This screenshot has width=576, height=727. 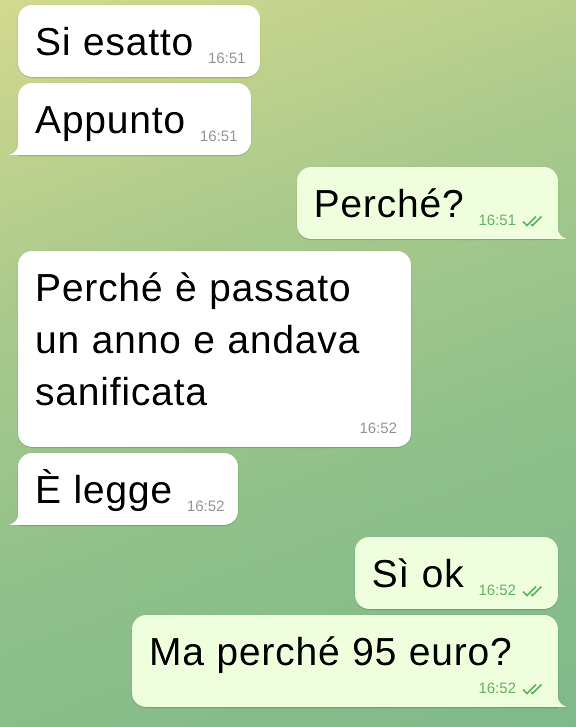 I want to click on message-text: Appunto, so click(x=110, y=121).